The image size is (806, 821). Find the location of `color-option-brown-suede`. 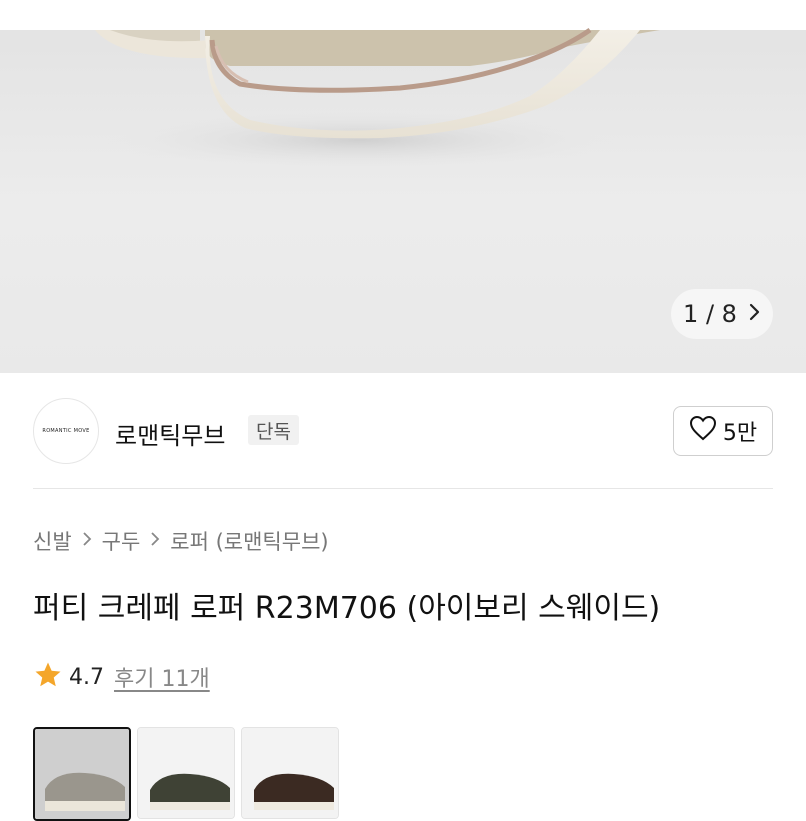

color-option-brown-suede is located at coordinates (290, 773).